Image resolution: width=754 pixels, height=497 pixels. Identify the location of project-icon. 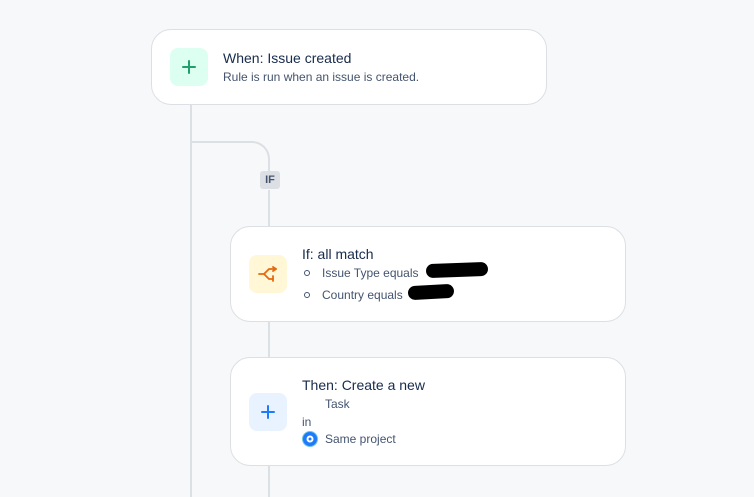
(310, 439).